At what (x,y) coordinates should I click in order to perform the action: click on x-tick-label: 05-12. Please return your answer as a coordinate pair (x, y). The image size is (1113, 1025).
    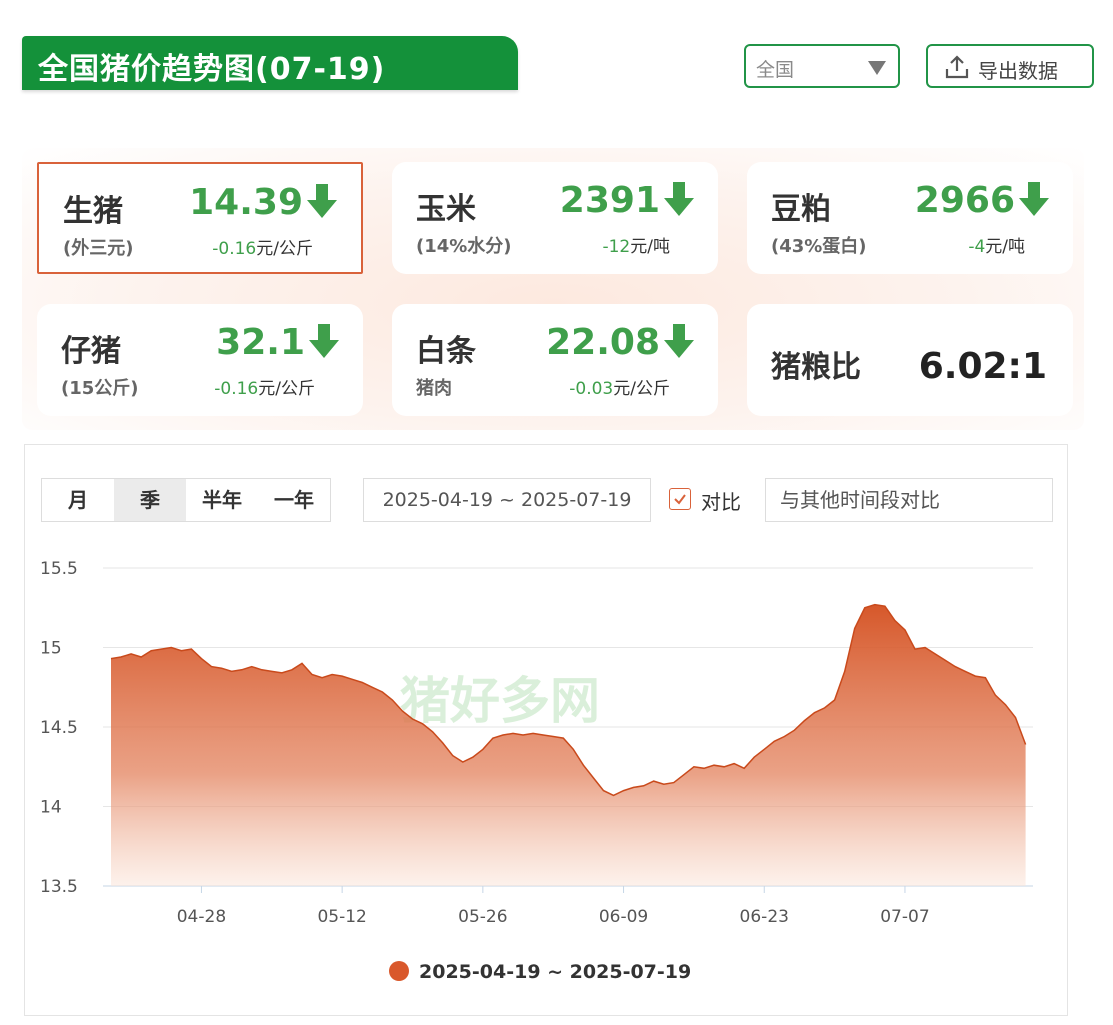
    Looking at the image, I should click on (341, 917).